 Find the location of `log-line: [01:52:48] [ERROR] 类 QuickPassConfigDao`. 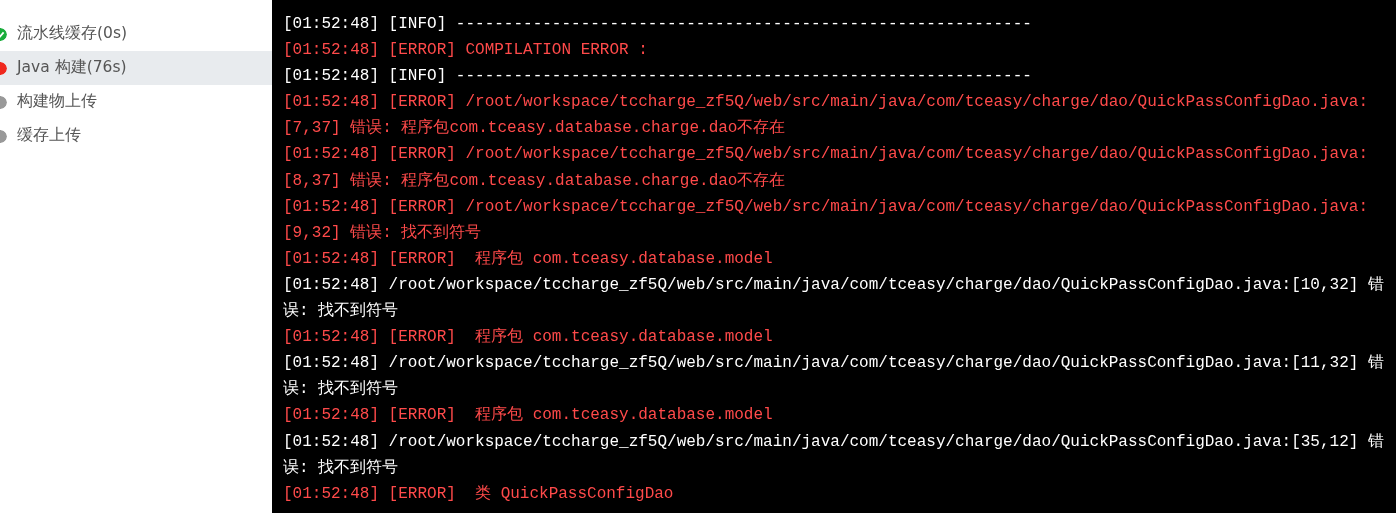

log-line: [01:52:48] [ERROR] 类 QuickPassConfigDao is located at coordinates (479, 494).